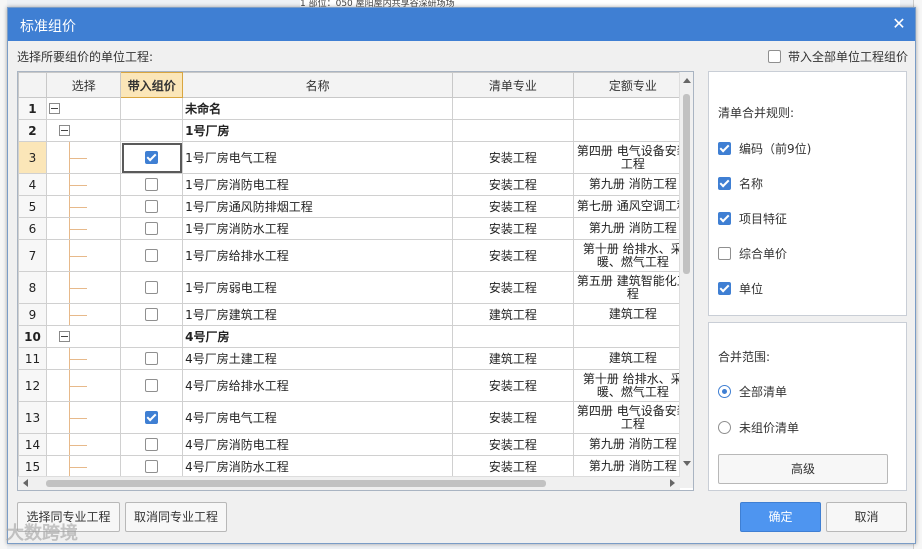 This screenshot has height=549, width=922. I want to click on table-row: 9 1号厂房建筑工程 建筑工程 建筑工程, so click(355, 314).